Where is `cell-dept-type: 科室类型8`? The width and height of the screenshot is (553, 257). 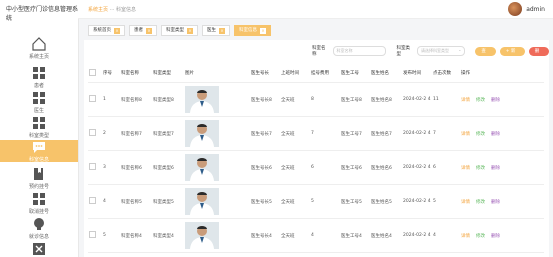 cell-dept-type: 科室类型8 is located at coordinates (168, 99).